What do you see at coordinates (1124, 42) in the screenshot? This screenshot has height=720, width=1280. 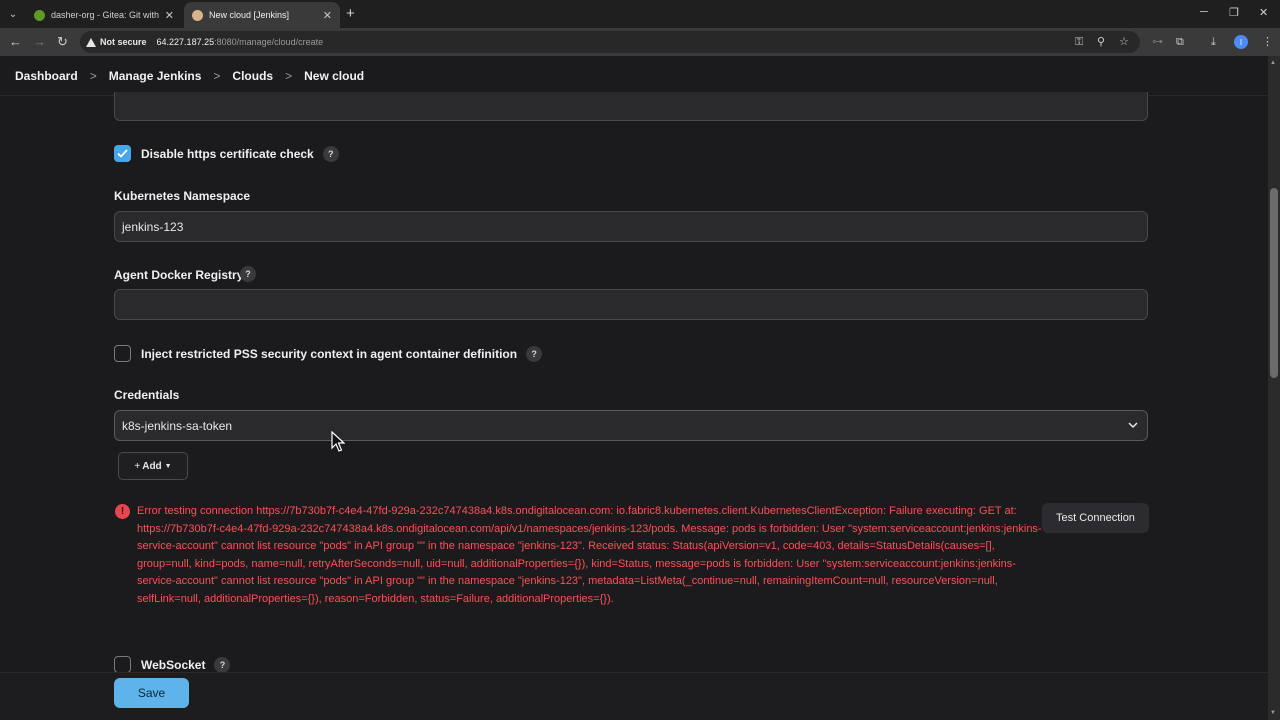 I see `bookmark-star-icon: ☆` at bounding box center [1124, 42].